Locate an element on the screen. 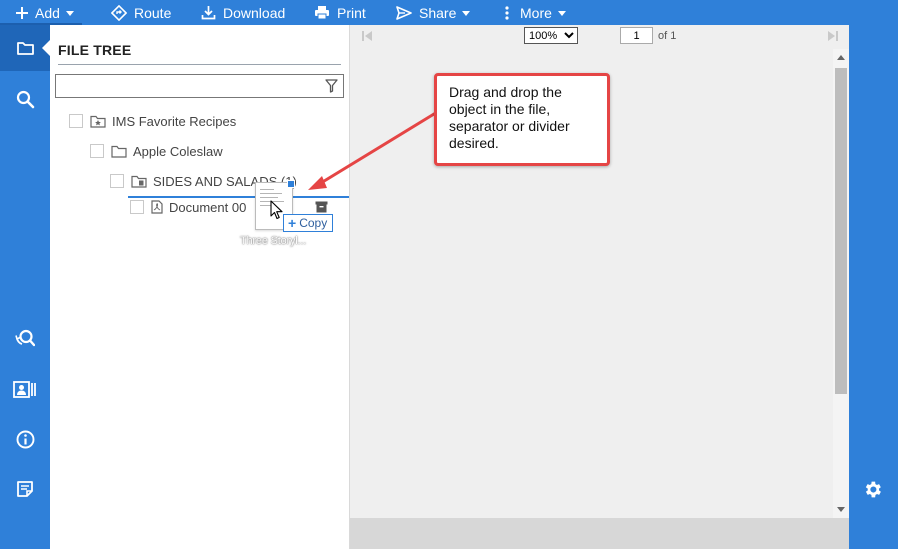 The width and height of the screenshot is (898, 549). zoom-search-icon is located at coordinates (25, 337).